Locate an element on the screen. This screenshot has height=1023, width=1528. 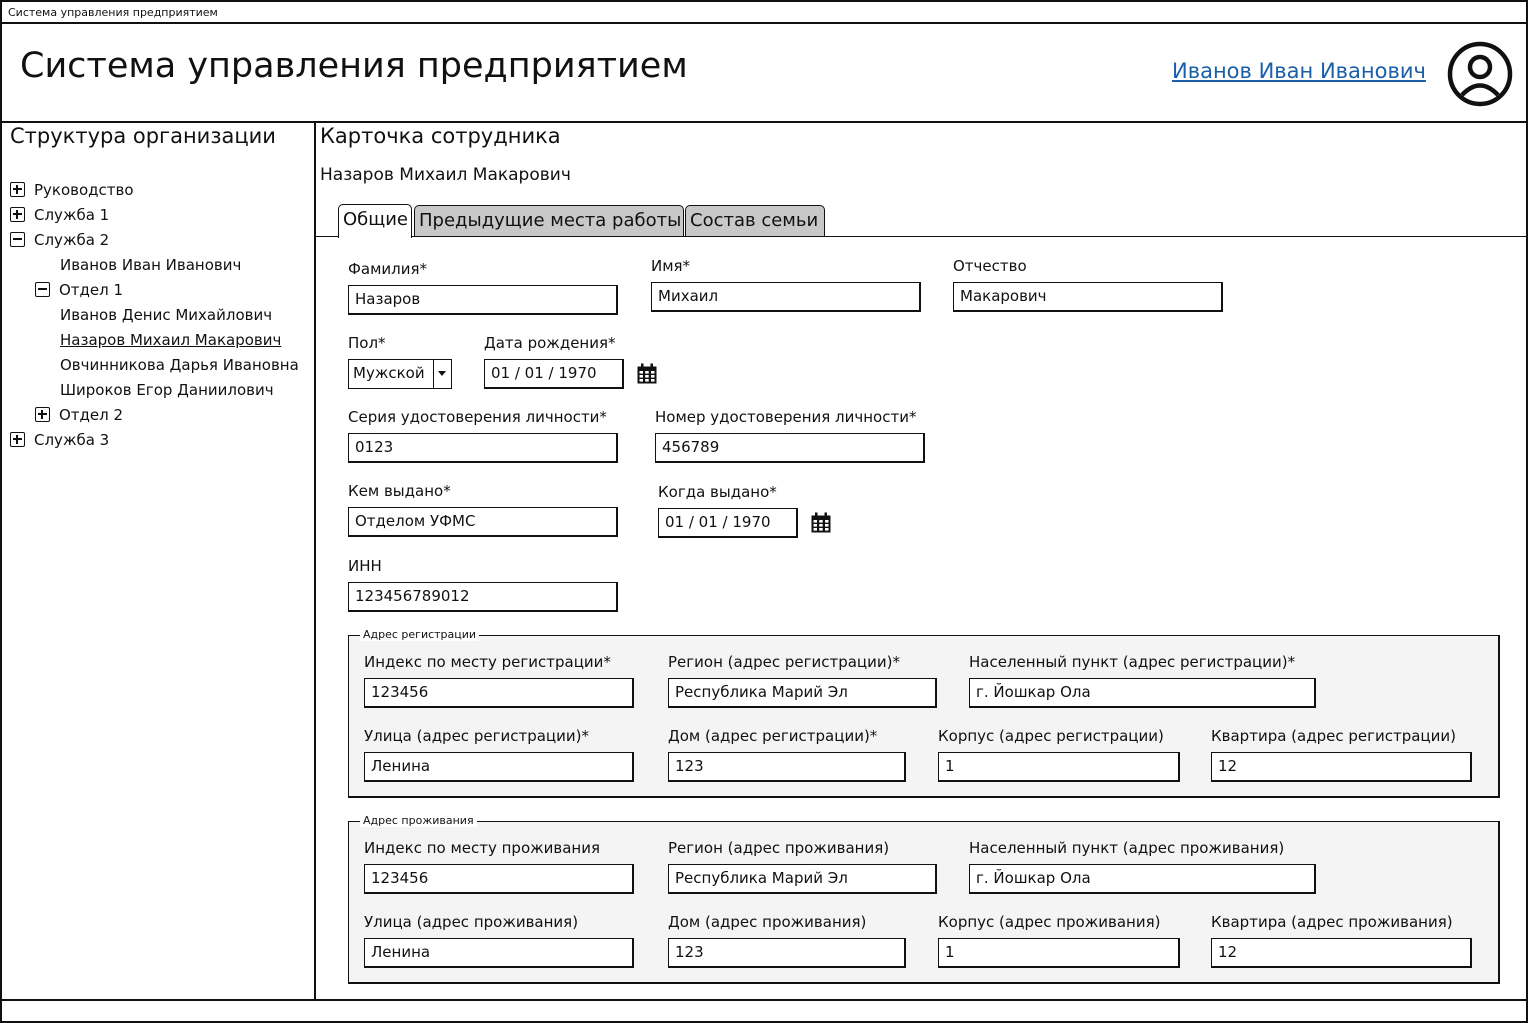
window-titlebar: Система управления предприятием is located at coordinates (764, 12).